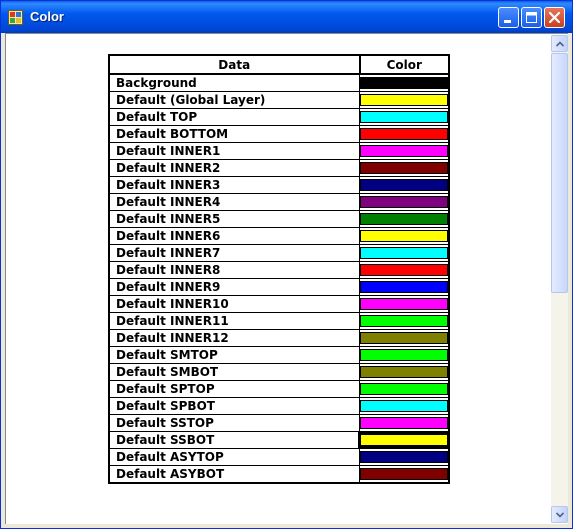  What do you see at coordinates (279, 457) in the screenshot?
I see `table-row: Default ASYTOP` at bounding box center [279, 457].